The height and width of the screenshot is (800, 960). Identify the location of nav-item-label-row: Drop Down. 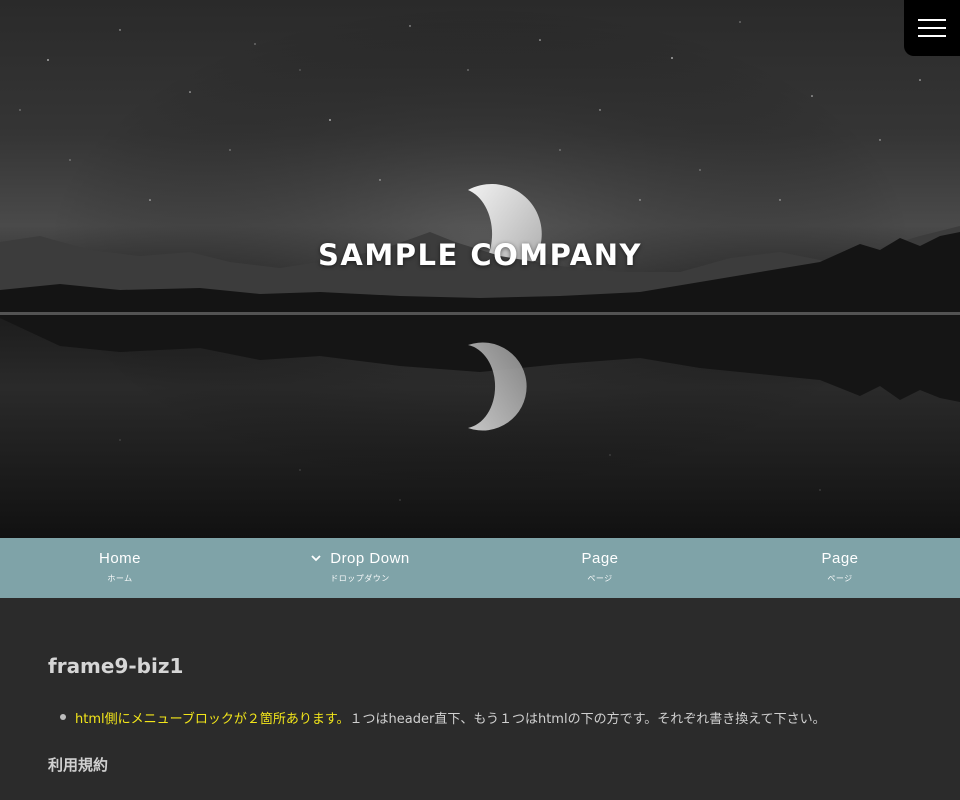
(360, 559).